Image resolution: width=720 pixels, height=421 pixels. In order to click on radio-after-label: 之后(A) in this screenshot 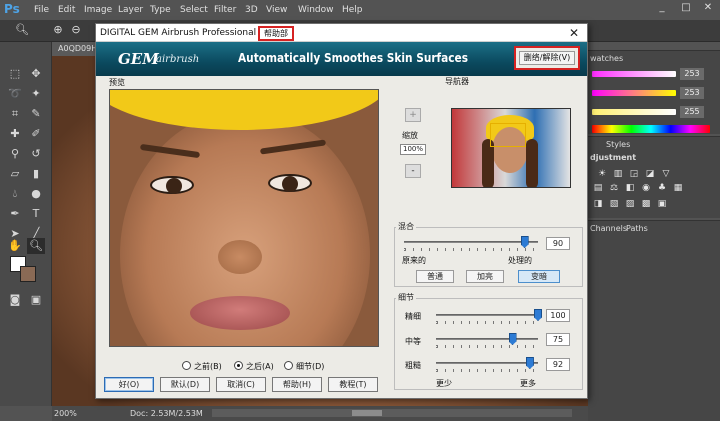, I will do `click(260, 366)`.